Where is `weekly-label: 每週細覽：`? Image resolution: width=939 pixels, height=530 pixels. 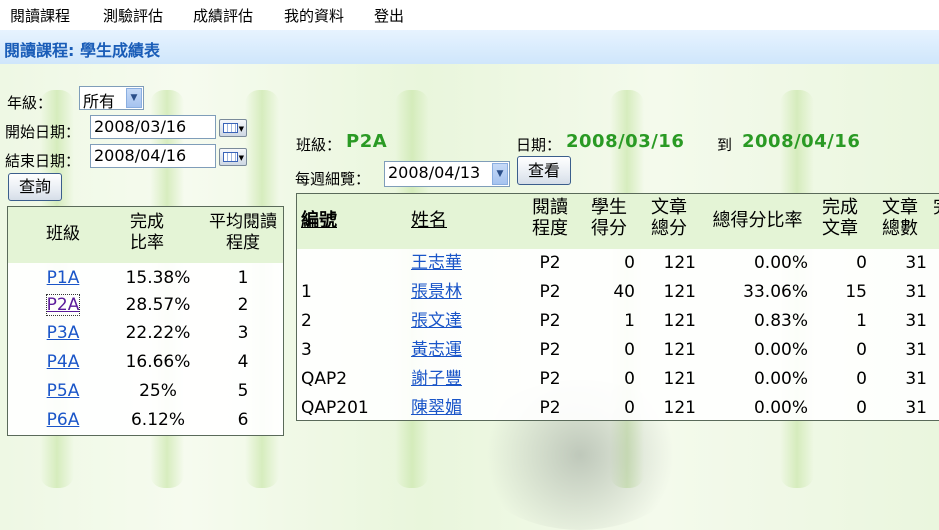 weekly-label: 每週細覽： is located at coordinates (333, 179).